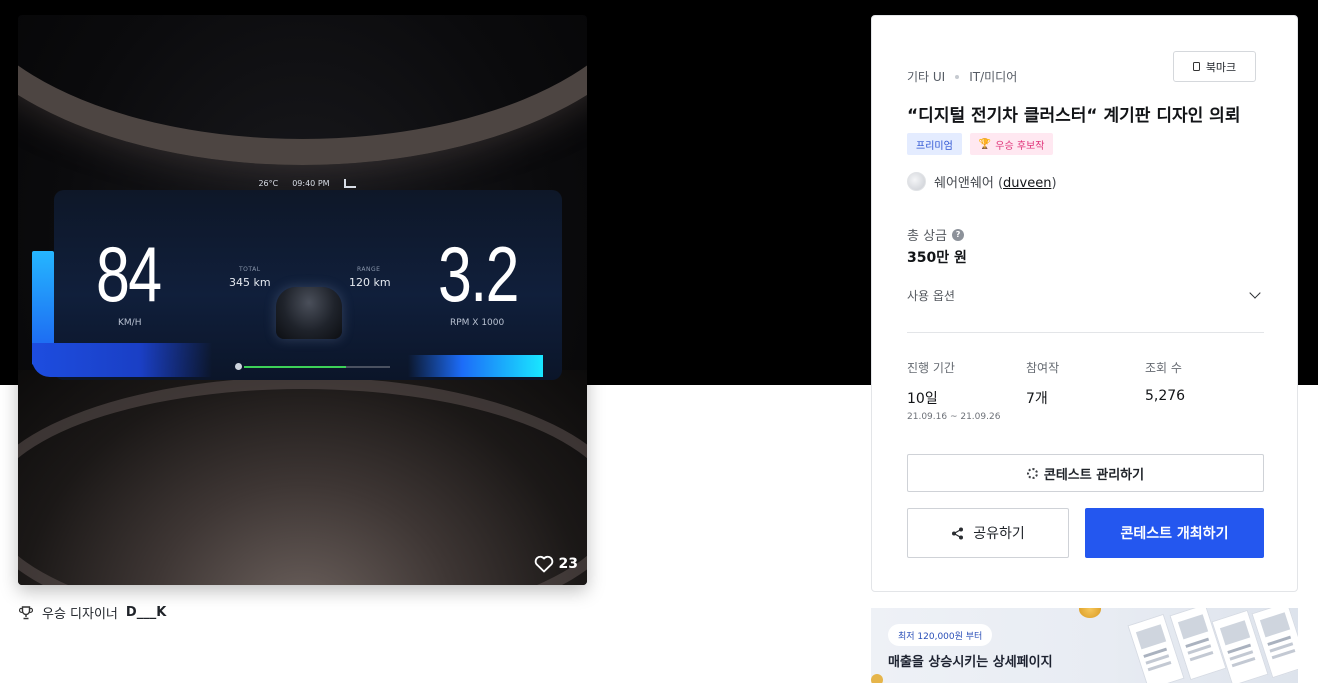 The image size is (1318, 683). What do you see at coordinates (1085, 295) in the screenshot?
I see `usage-option-toggle: 사용 옵션` at bounding box center [1085, 295].